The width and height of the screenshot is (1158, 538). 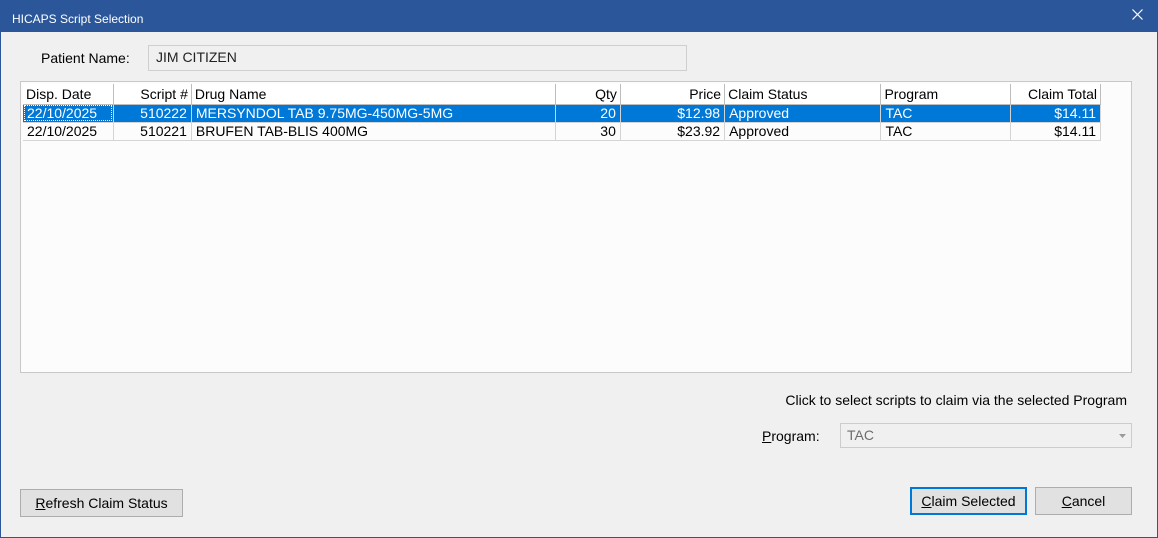 I want to click on claim-selected-button: Claim Selected, so click(x=968, y=501).